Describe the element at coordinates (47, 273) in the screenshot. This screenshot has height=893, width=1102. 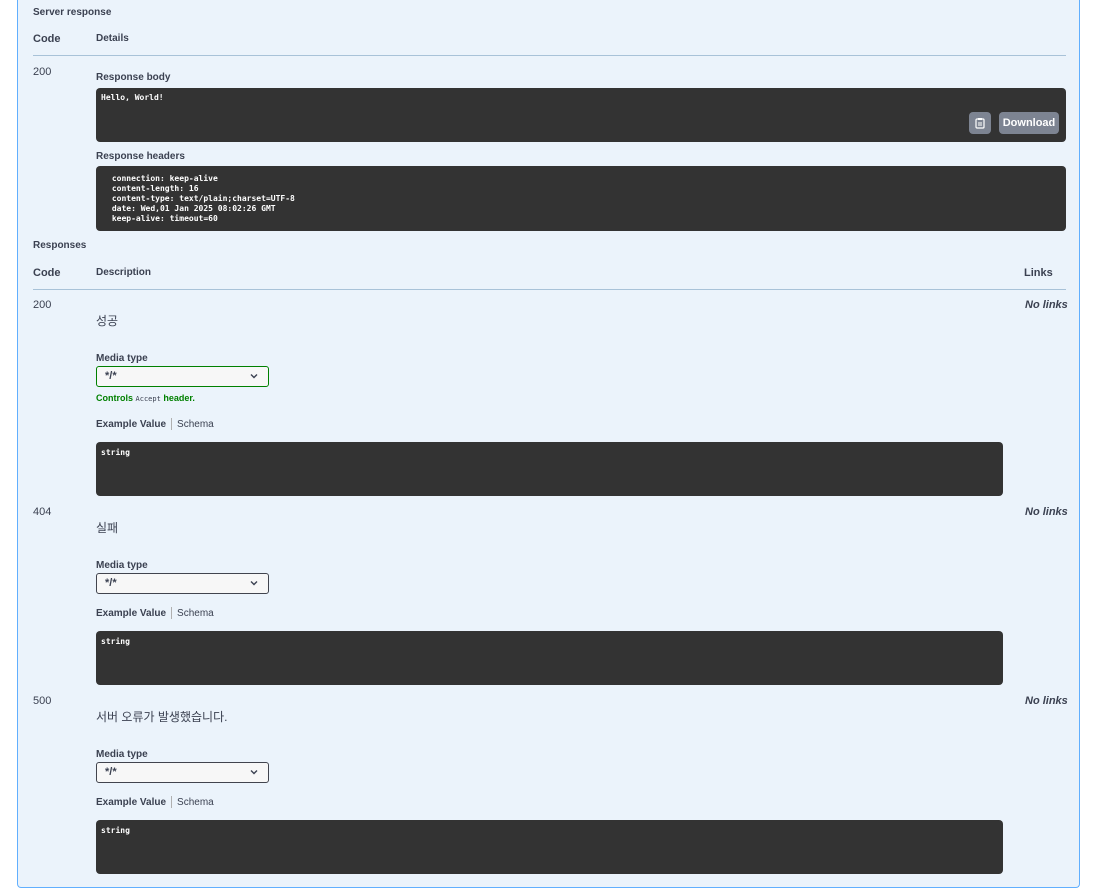
I see `responses-code-header: Code` at that location.